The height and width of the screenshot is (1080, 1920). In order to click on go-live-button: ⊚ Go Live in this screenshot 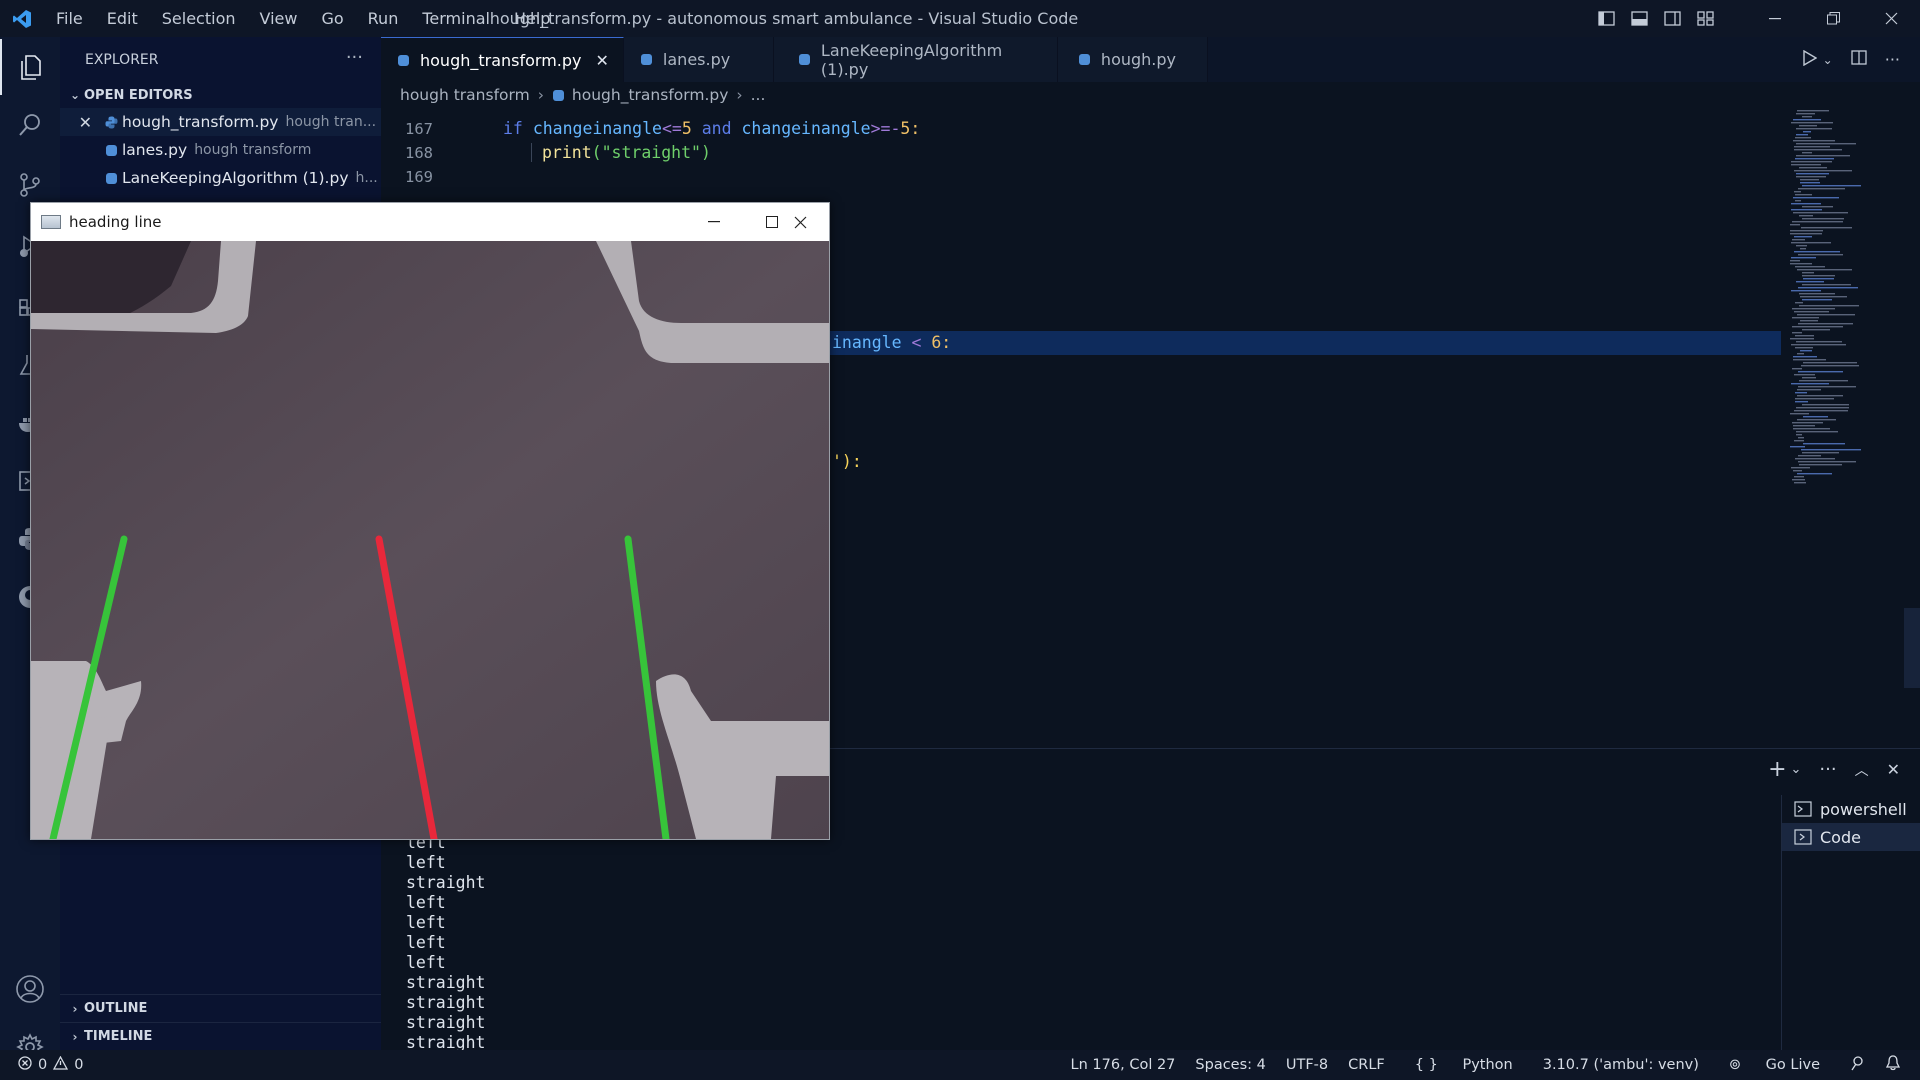, I will do `click(1774, 1065)`.